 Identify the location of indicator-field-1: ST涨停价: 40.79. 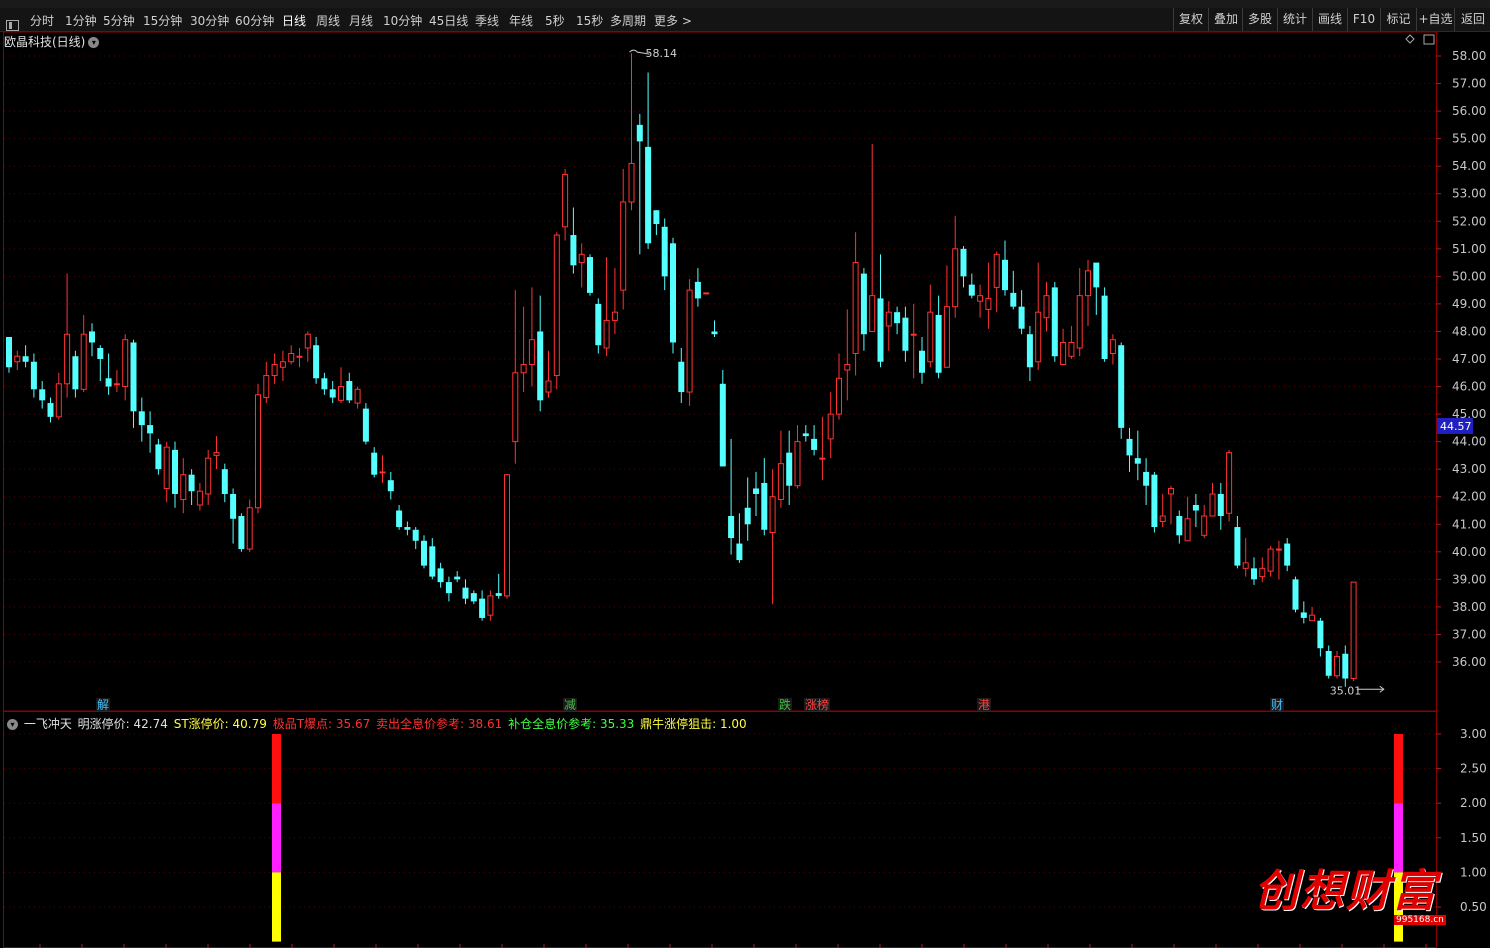
(218, 724).